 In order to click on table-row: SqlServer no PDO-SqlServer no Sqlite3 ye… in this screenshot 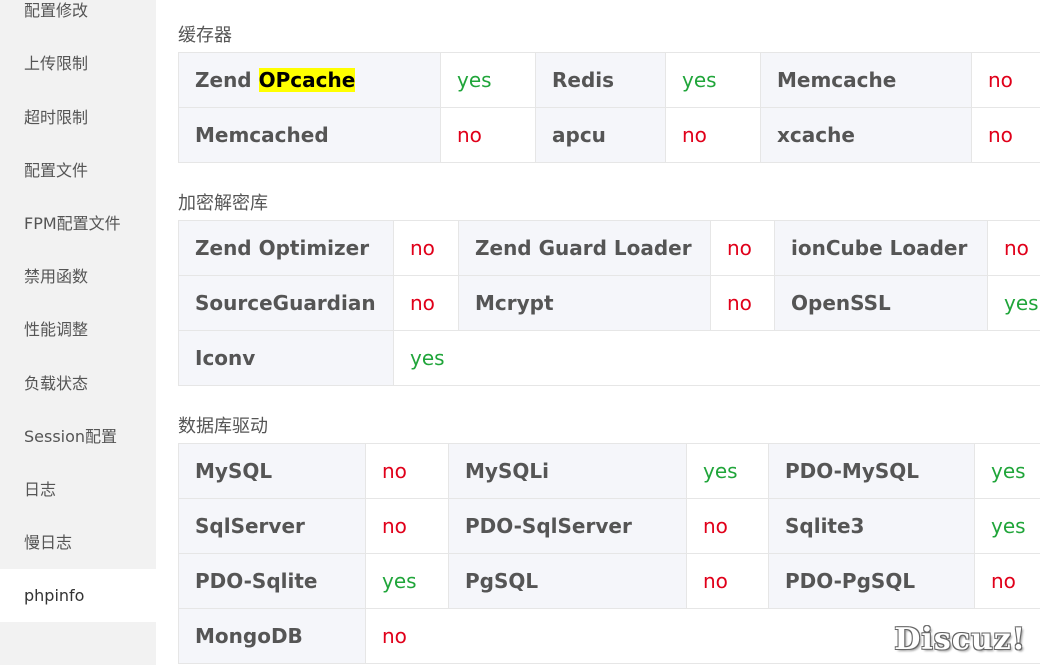, I will do `click(609, 526)`.